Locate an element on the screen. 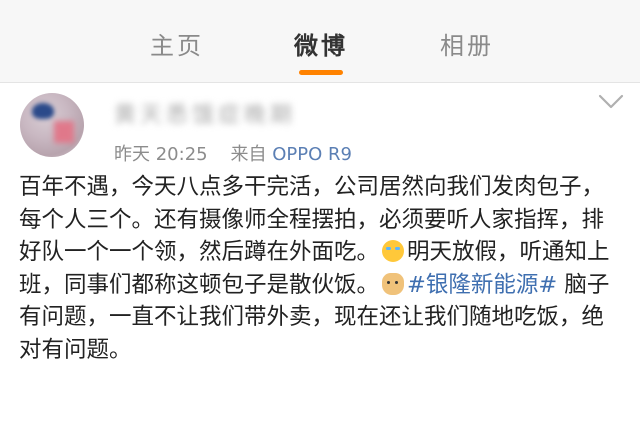 The height and width of the screenshot is (447, 640). post-source: OPPO R9 is located at coordinates (312, 154).